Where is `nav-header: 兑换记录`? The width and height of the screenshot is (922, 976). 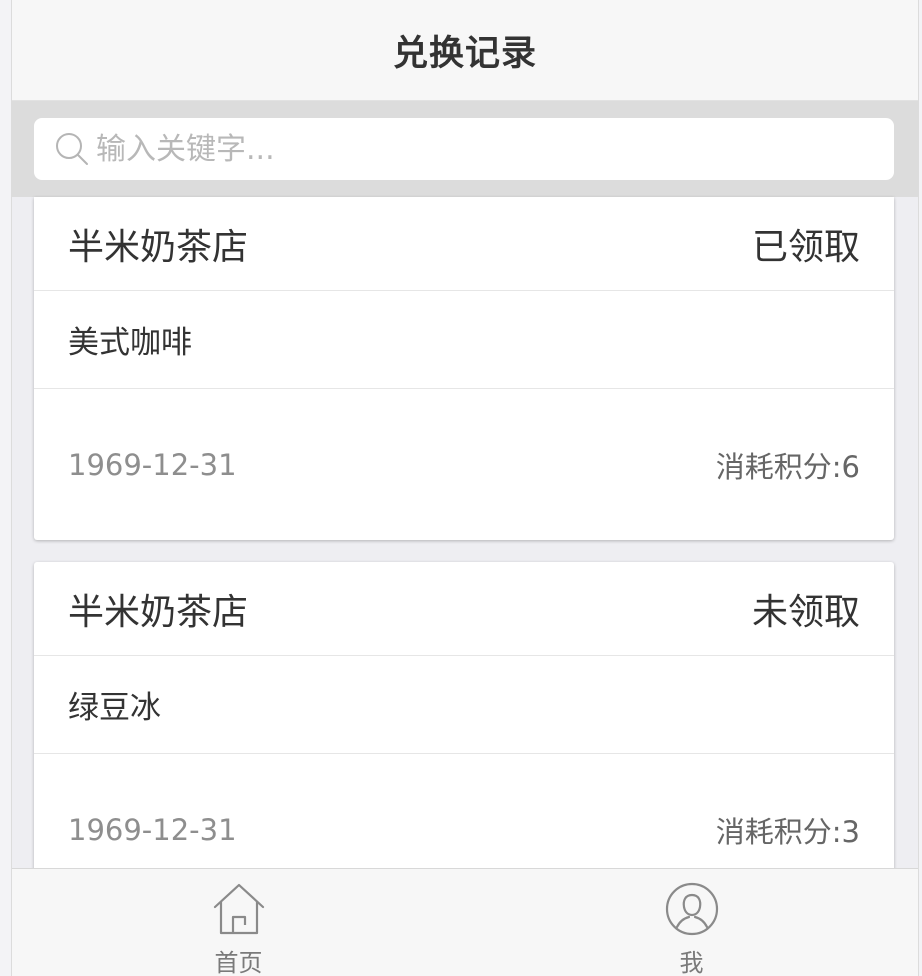 nav-header: 兑换记录 is located at coordinates (465, 50).